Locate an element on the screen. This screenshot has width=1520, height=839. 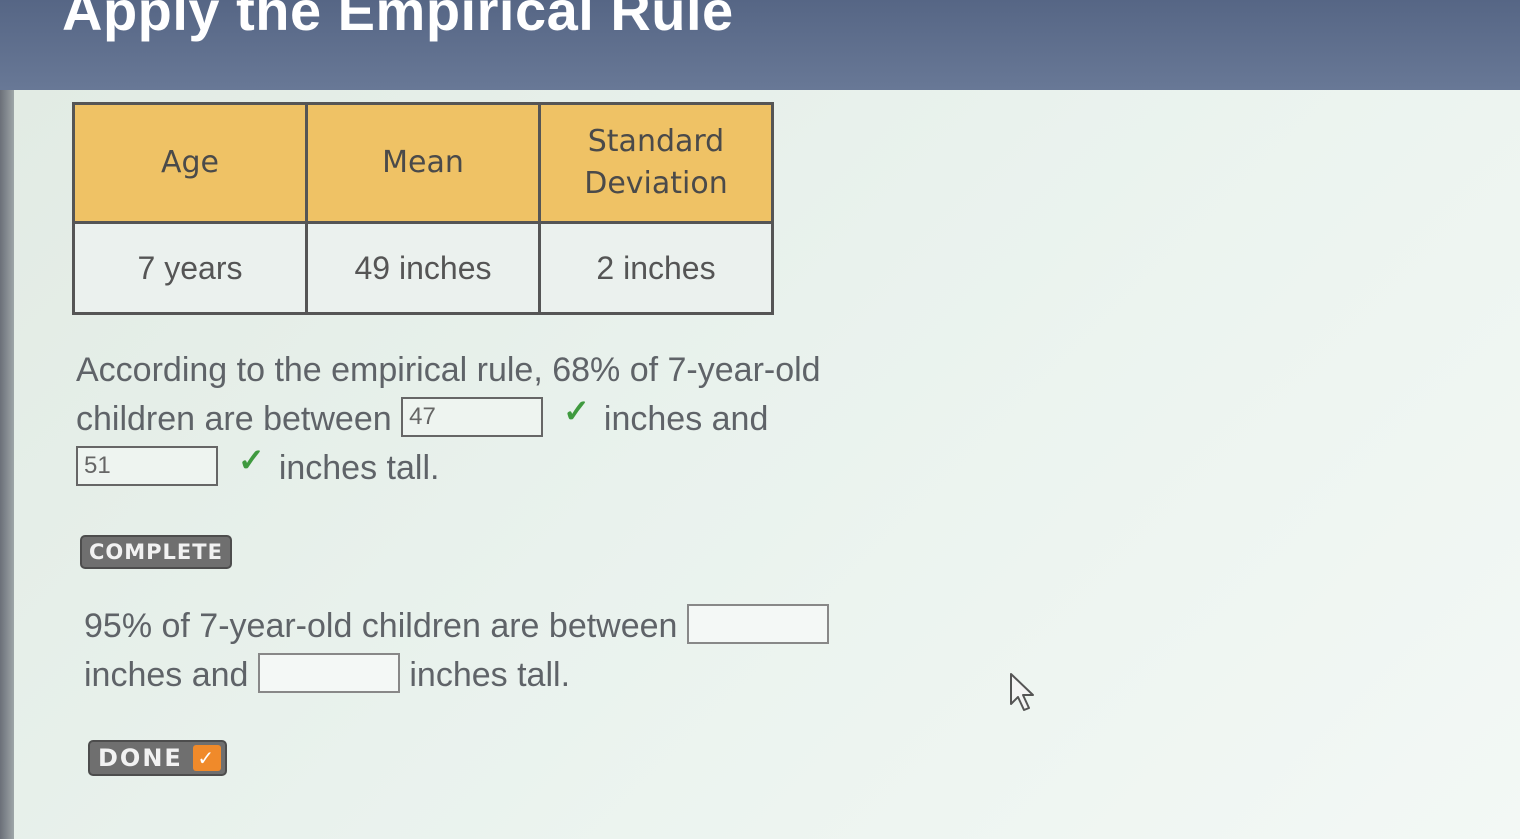
header-age: Age is located at coordinates (190, 163).